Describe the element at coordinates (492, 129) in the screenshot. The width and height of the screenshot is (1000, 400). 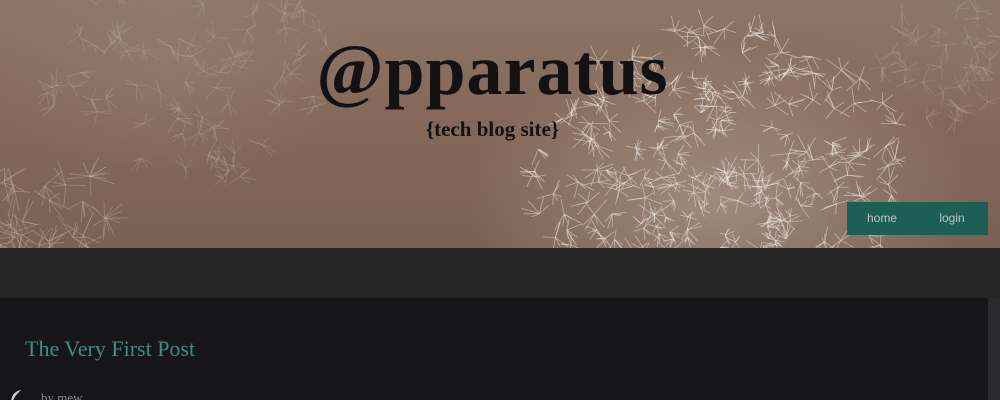
I see `site-subtitle: {tech blog site}` at that location.